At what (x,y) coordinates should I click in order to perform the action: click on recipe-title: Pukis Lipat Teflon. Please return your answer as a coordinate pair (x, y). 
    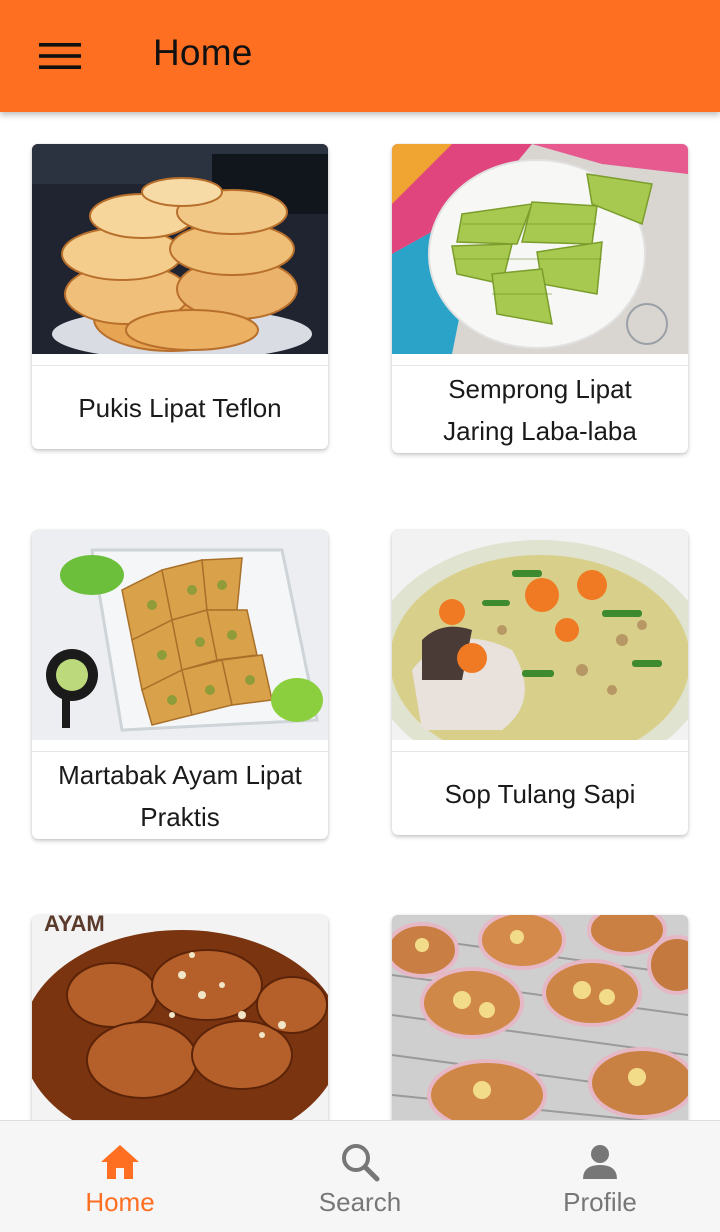
    Looking at the image, I should click on (180, 407).